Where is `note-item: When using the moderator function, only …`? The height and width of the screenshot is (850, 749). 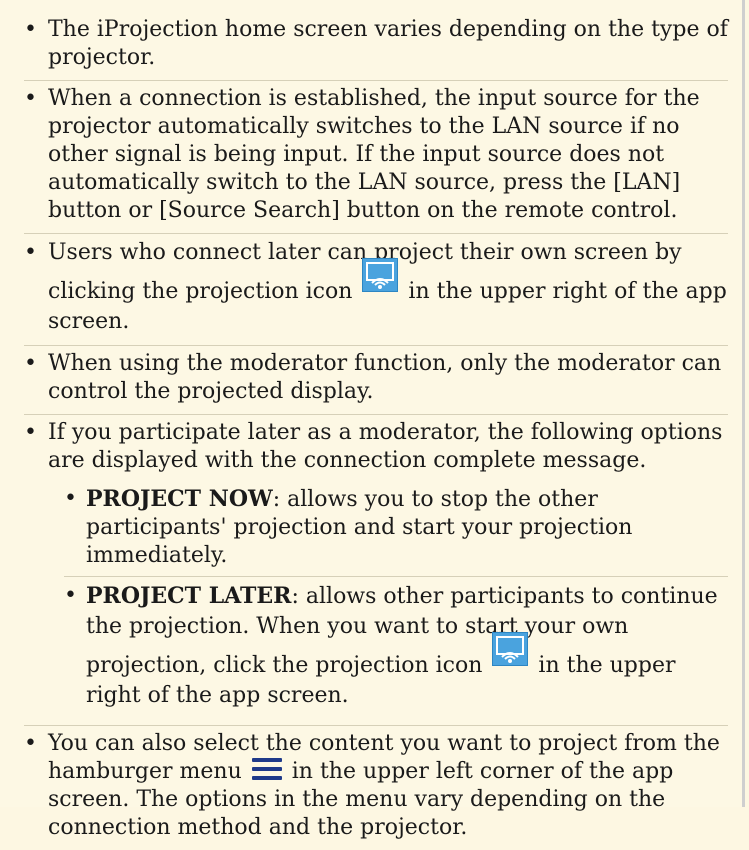 note-item: When using the moderator function, only … is located at coordinates (376, 380).